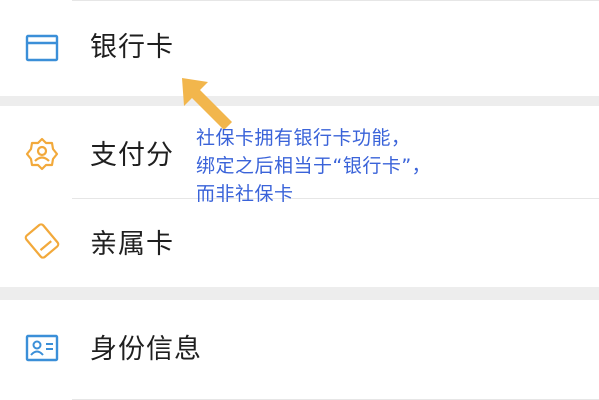 The image size is (599, 400). Describe the element at coordinates (335, 0) in the screenshot. I see `row-divider` at that location.